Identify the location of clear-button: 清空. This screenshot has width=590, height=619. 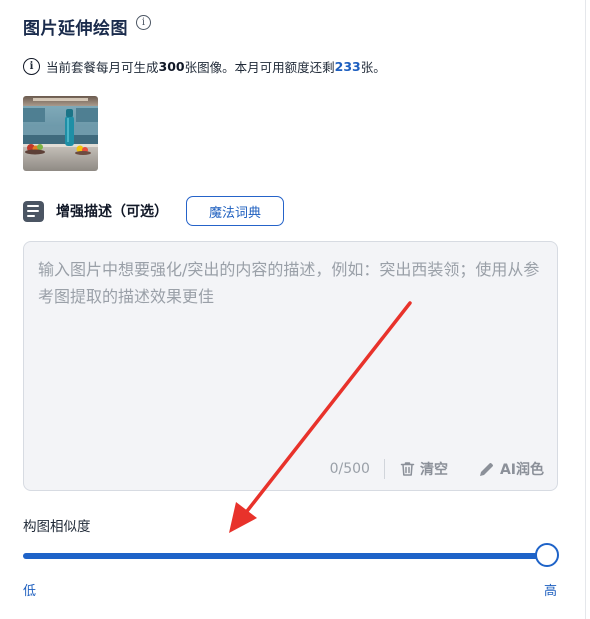
(424, 469).